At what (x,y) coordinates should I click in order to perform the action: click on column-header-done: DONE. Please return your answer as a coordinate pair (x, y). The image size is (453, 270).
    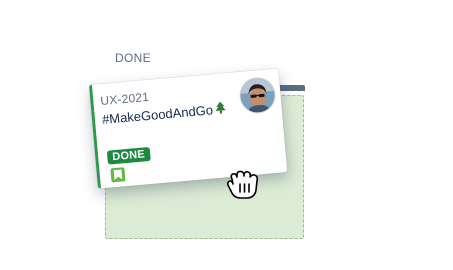
    Looking at the image, I should click on (133, 58).